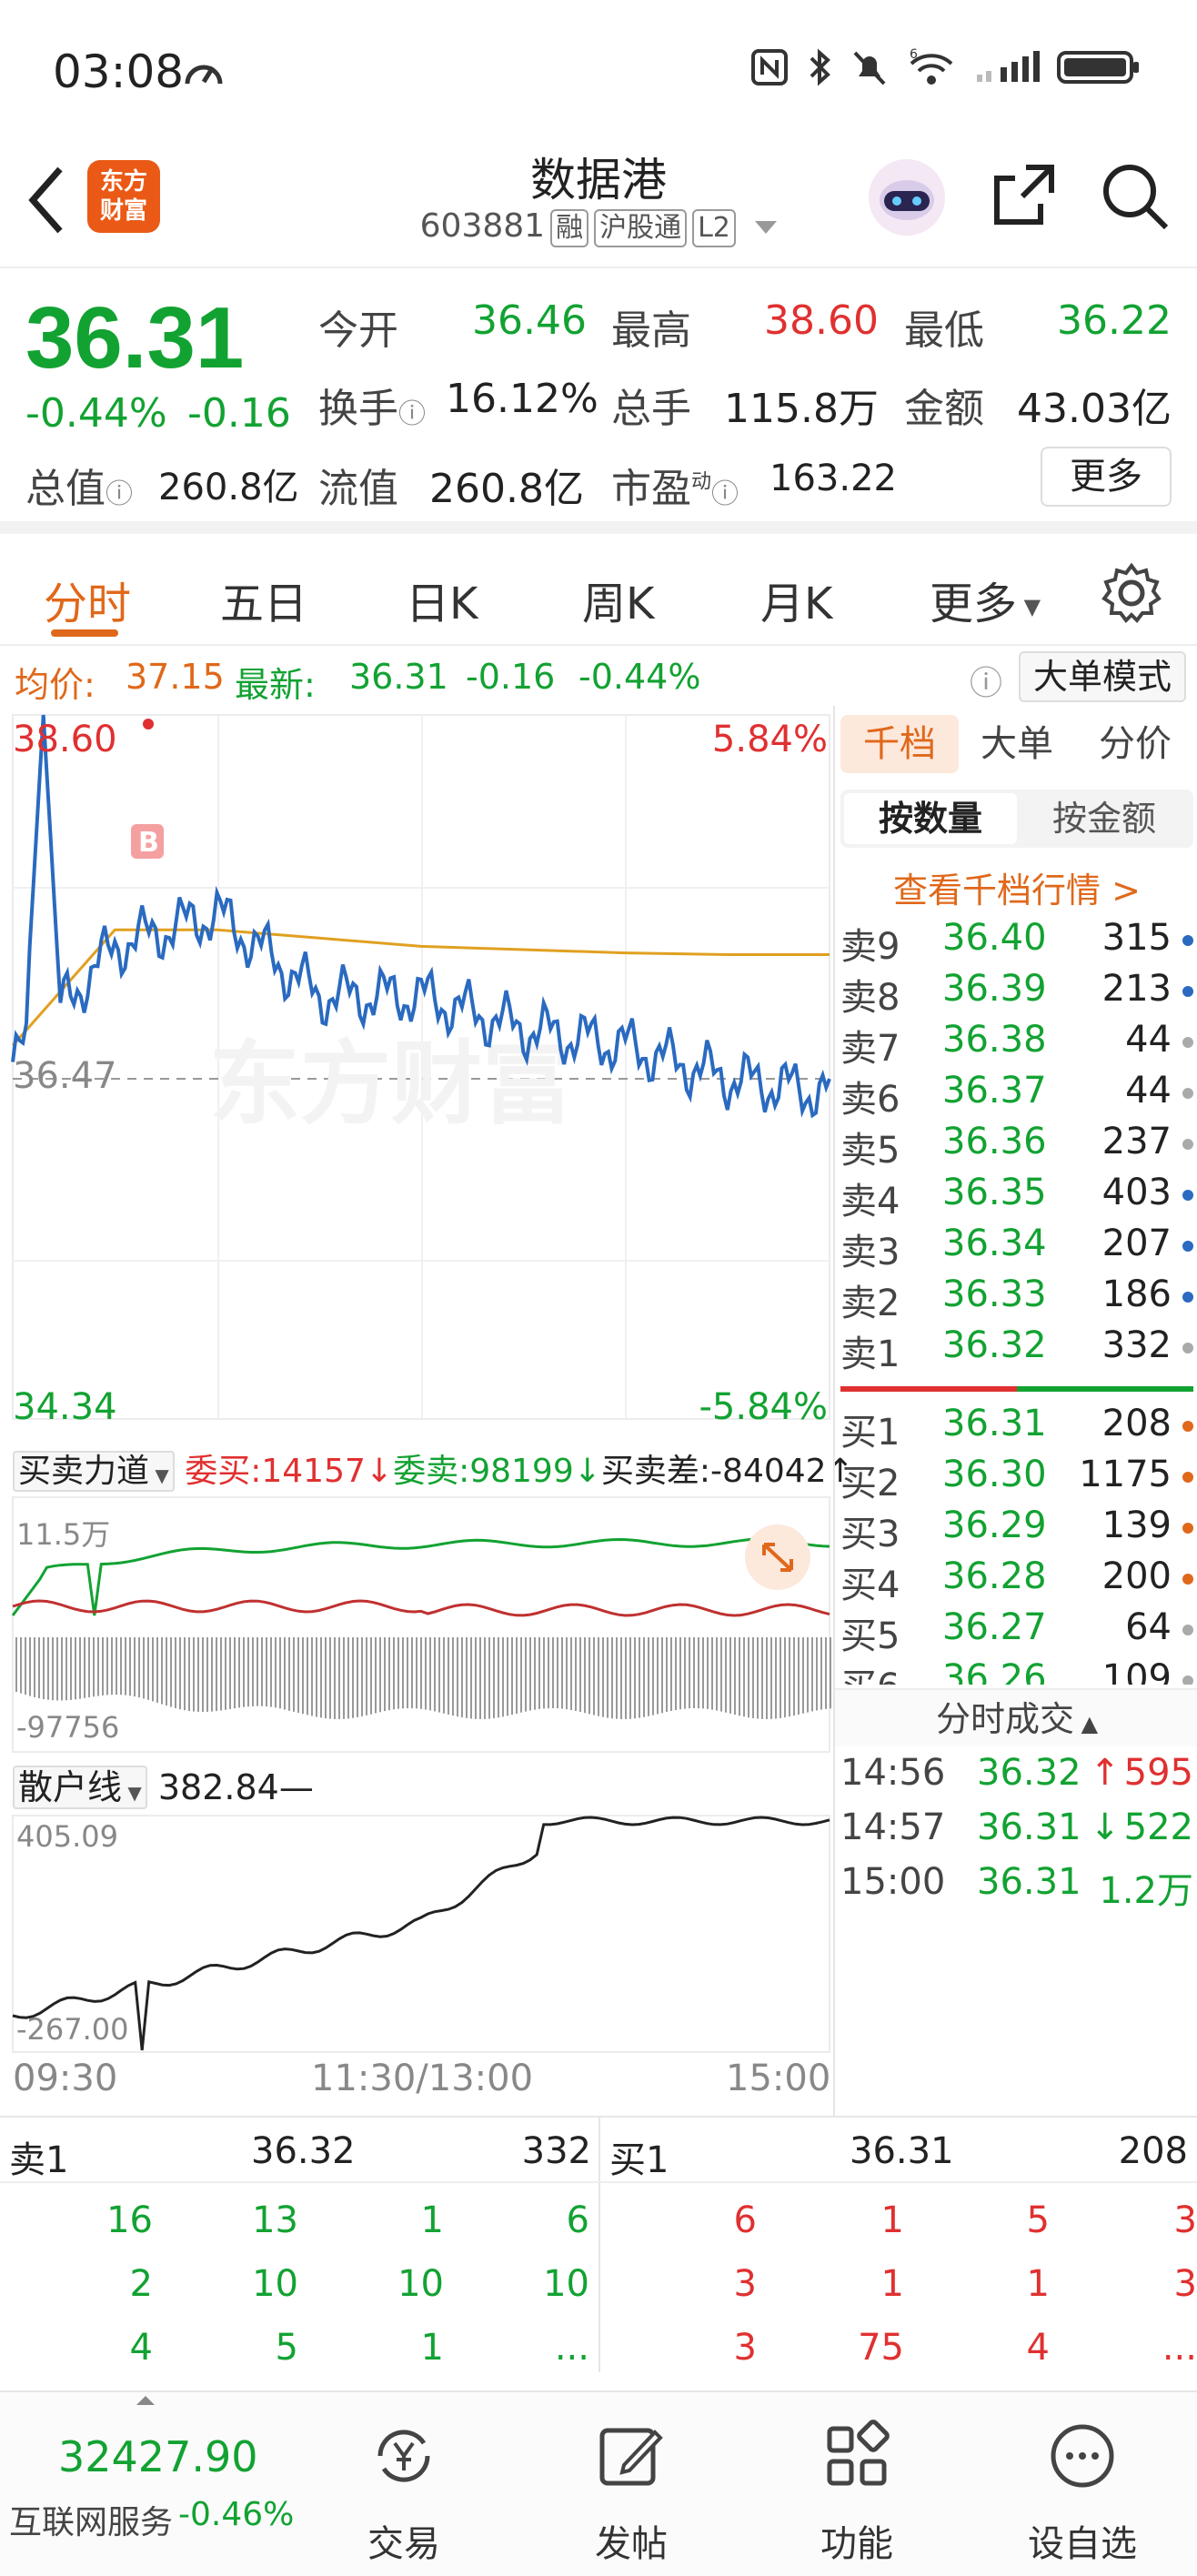 The image size is (1197, 2576). I want to click on tag-hk-connect: 沪股通, so click(641, 228).